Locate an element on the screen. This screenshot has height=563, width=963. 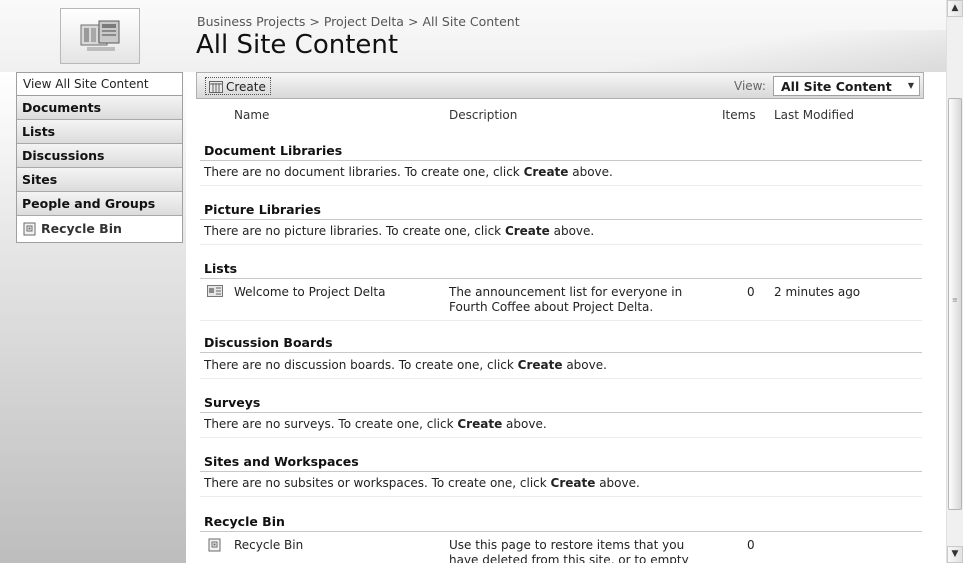
section-heading-surveys: Surveys is located at coordinates (232, 402).